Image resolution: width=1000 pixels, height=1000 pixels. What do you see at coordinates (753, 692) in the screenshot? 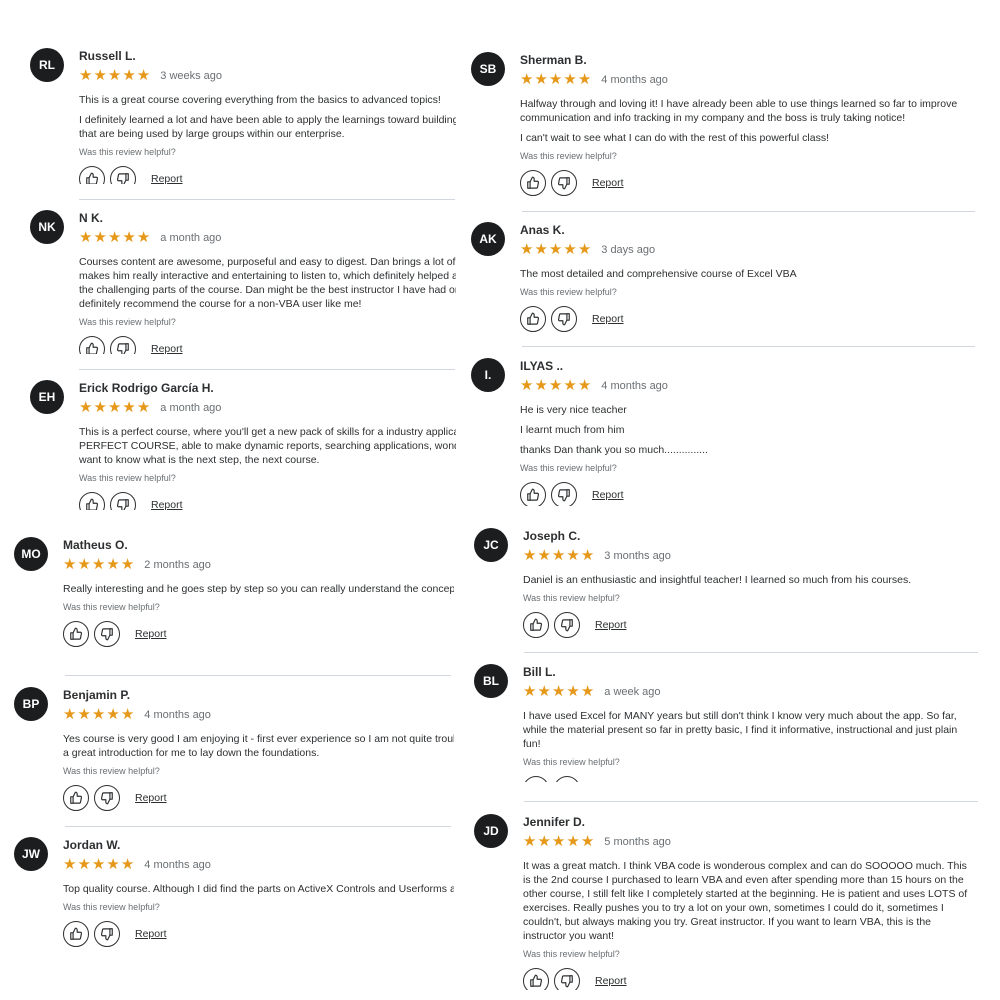
I see `rating-row: ★ ★ ★ ★ ★ a week ago` at bounding box center [753, 692].